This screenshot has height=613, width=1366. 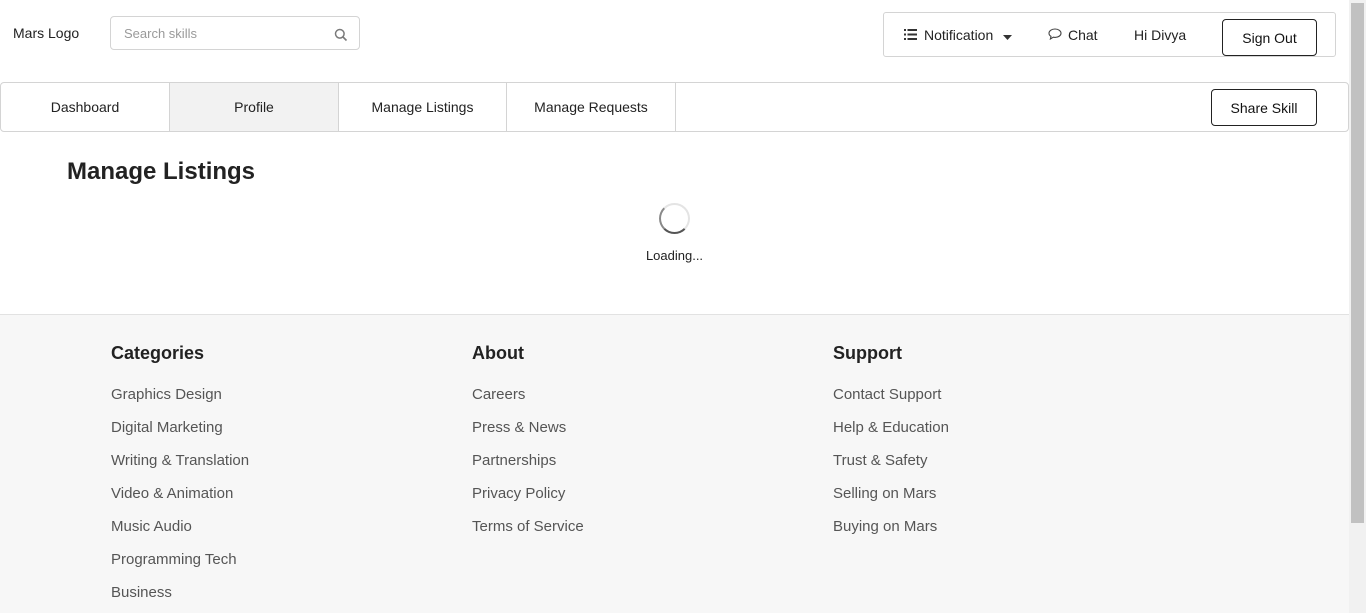 What do you see at coordinates (180, 467) in the screenshot?
I see `footer-link: Writing & Translation` at bounding box center [180, 467].